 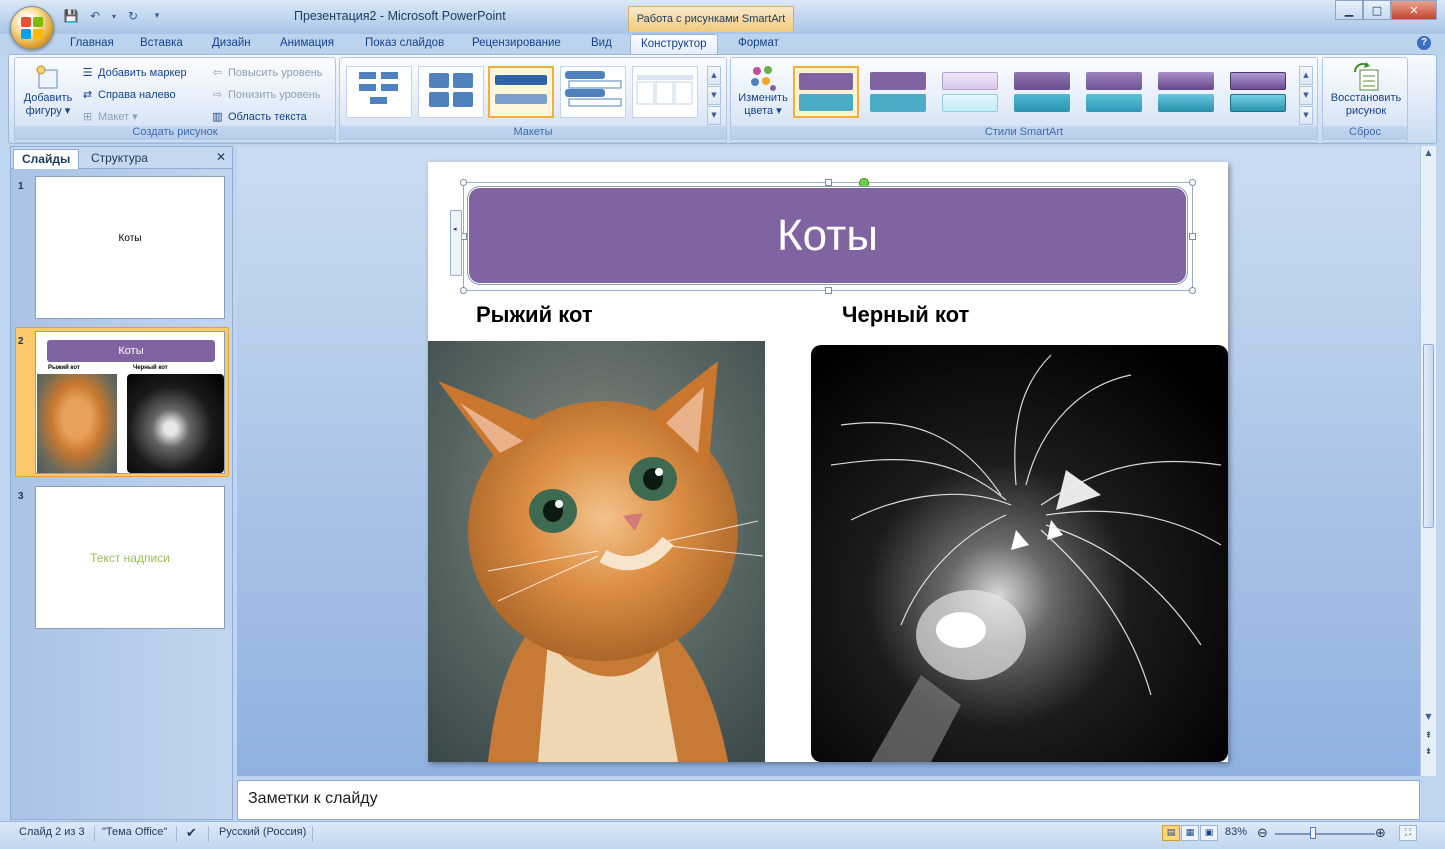 What do you see at coordinates (231, 44) in the screenshot?
I see `tab-design: Дизайн` at bounding box center [231, 44].